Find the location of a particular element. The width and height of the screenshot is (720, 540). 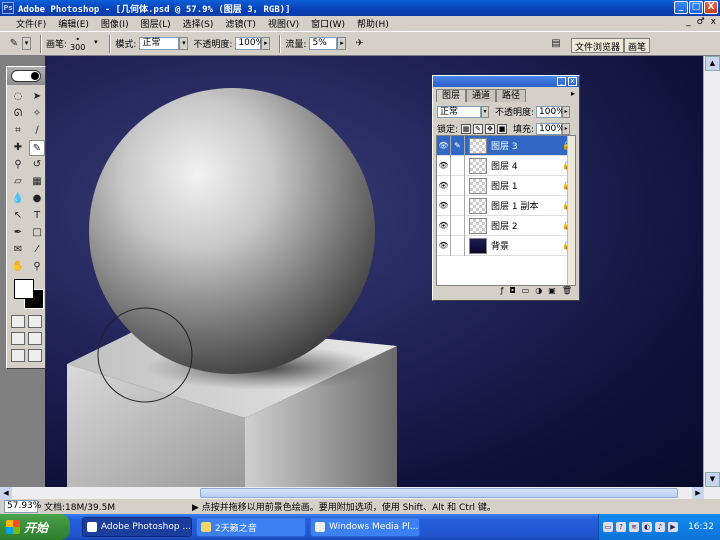

doc-close-button: x is located at coordinates (713, 22).